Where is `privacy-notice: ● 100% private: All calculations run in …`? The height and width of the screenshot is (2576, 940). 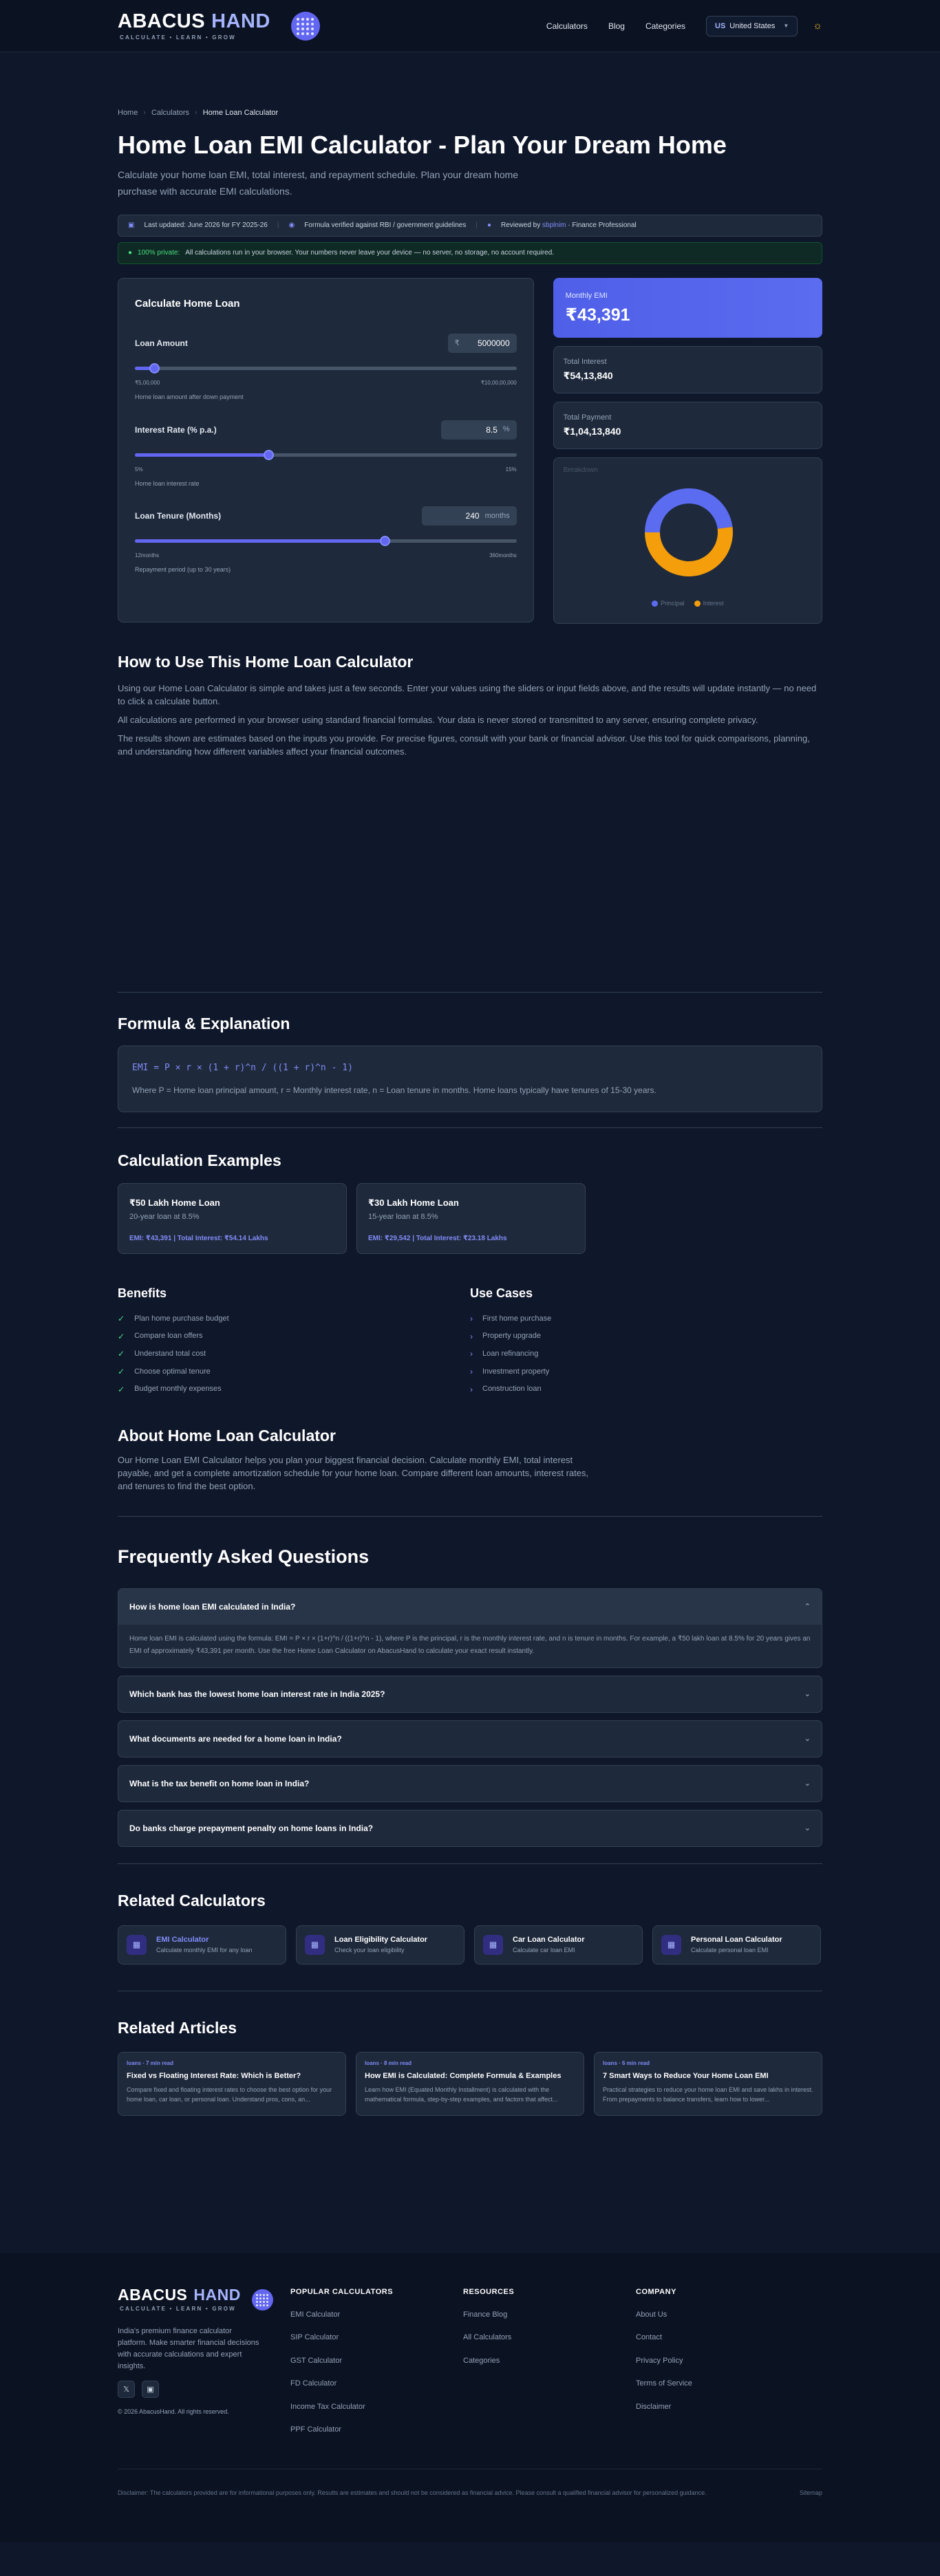
privacy-notice: ● 100% private: All calculations run in … is located at coordinates (470, 252).